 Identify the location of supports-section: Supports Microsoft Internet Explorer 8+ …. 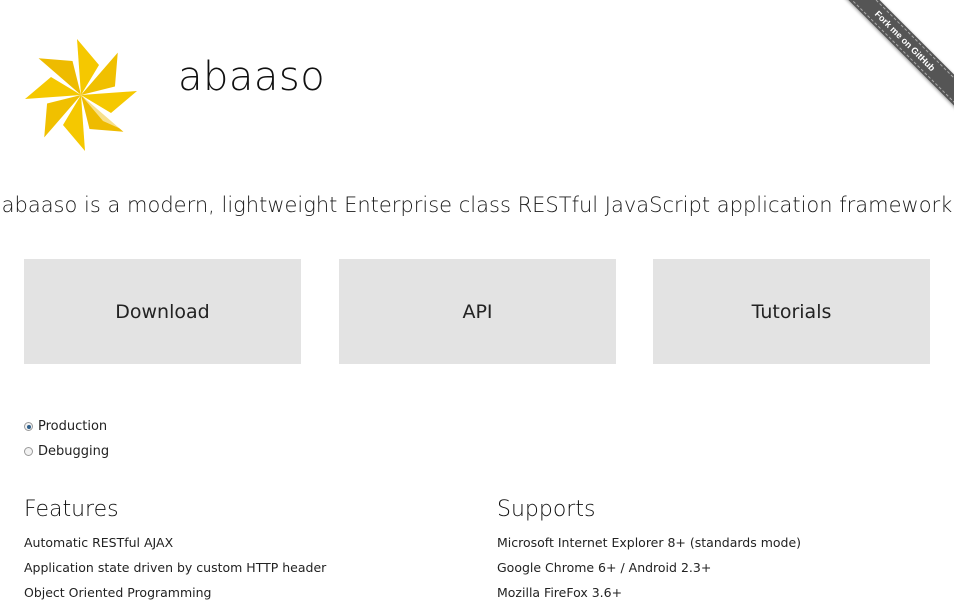
(649, 548).